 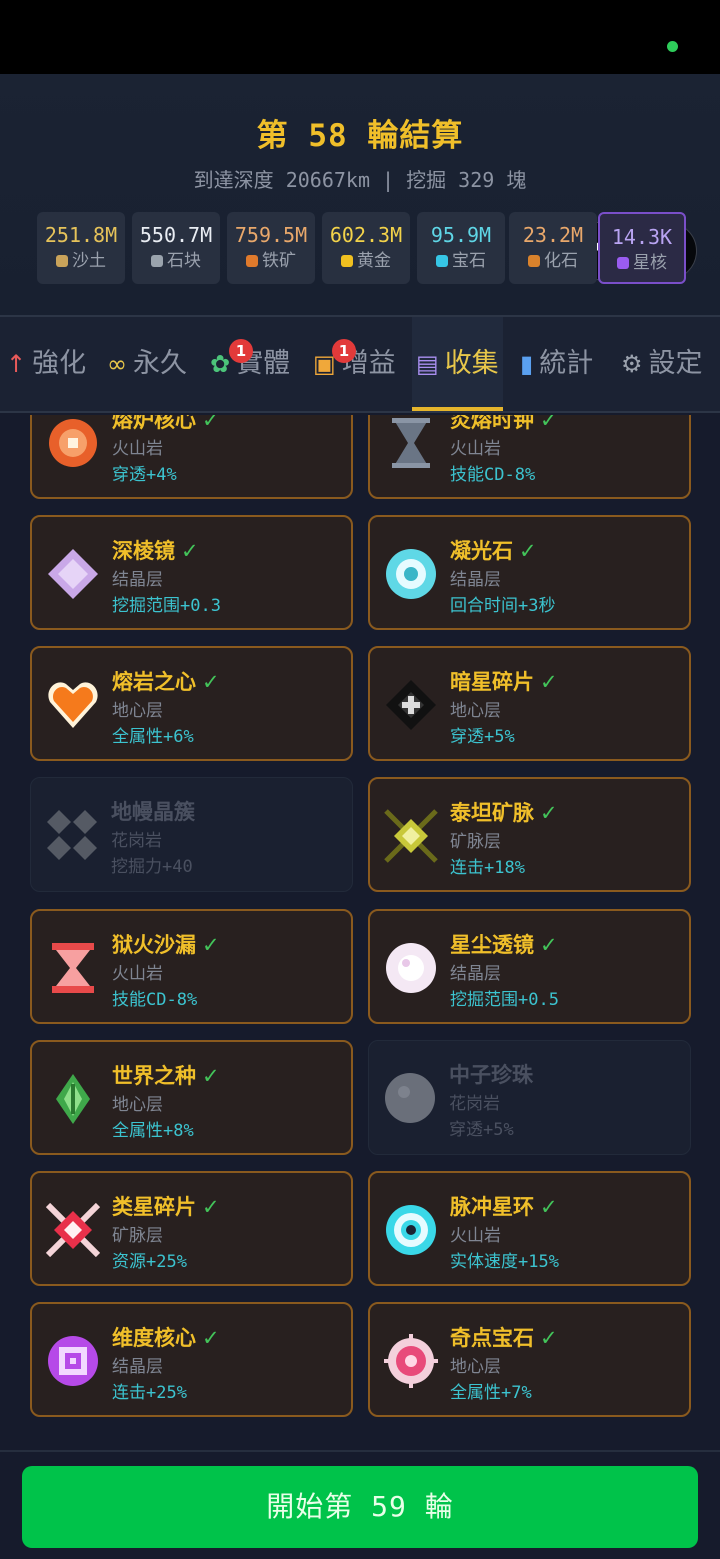 I want to click on dimension-core-icon, so click(x=73, y=1361).